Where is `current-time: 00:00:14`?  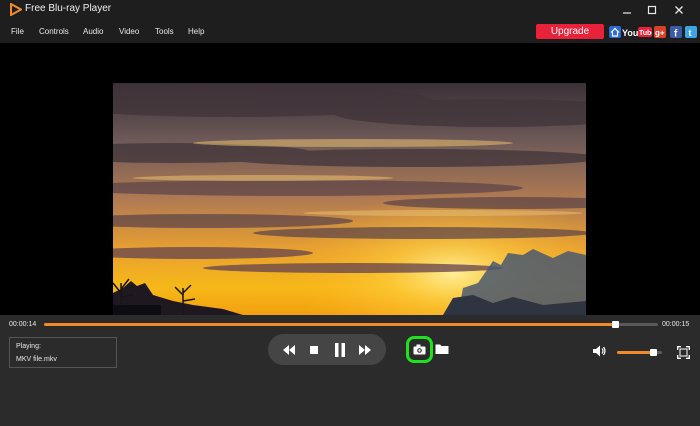 current-time: 00:00:14 is located at coordinates (23, 324).